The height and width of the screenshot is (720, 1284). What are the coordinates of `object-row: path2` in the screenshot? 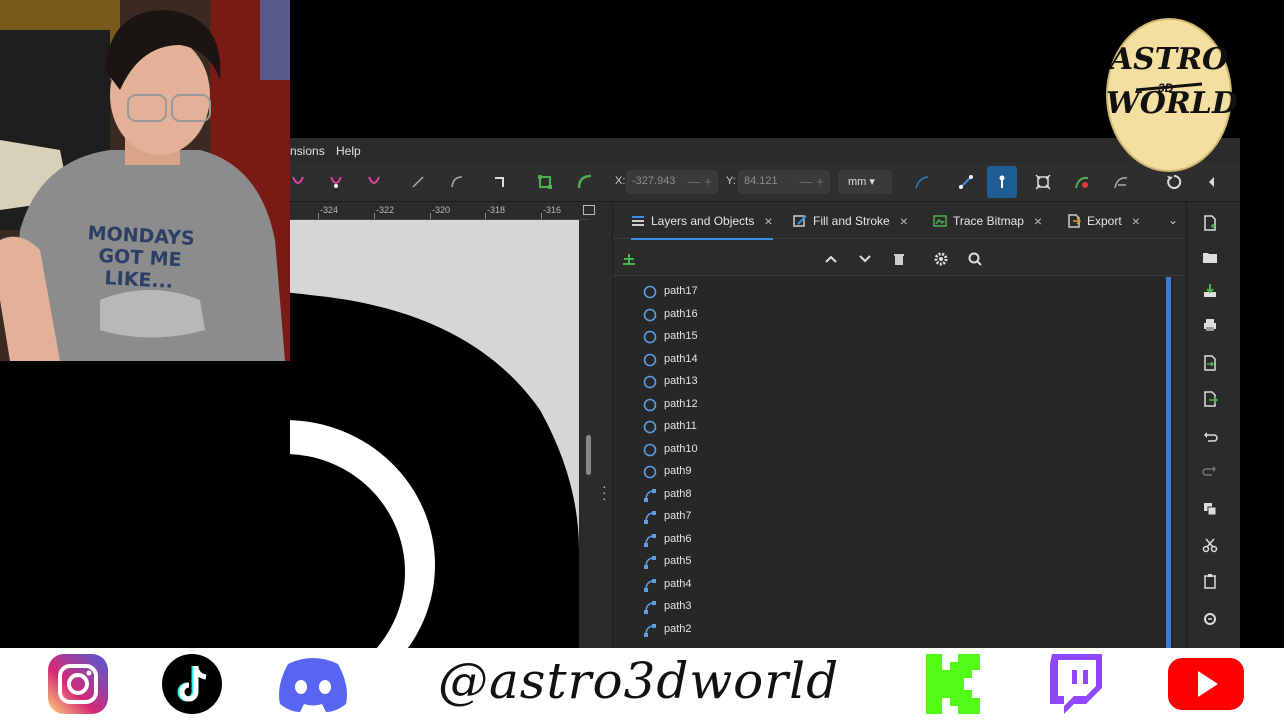 It's located at (893, 630).